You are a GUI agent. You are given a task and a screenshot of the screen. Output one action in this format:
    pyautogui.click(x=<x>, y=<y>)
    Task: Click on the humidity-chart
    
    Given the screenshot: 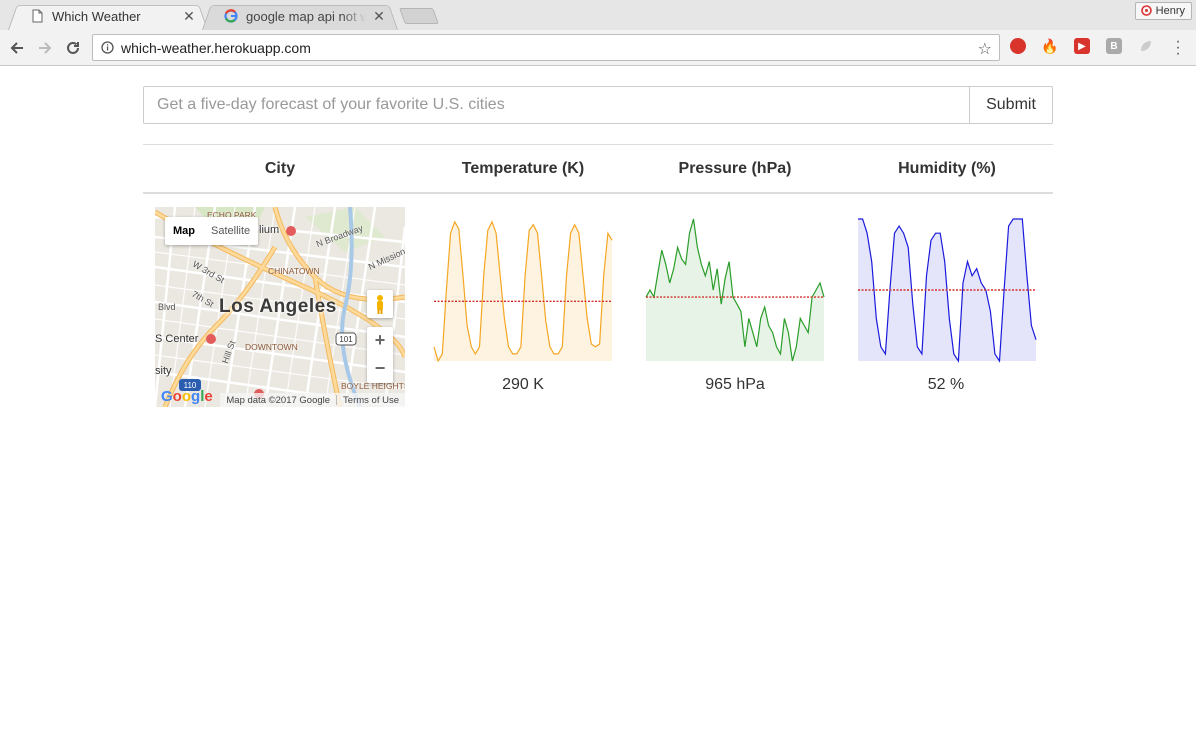 What is the action you would take?
    pyautogui.click(x=947, y=290)
    